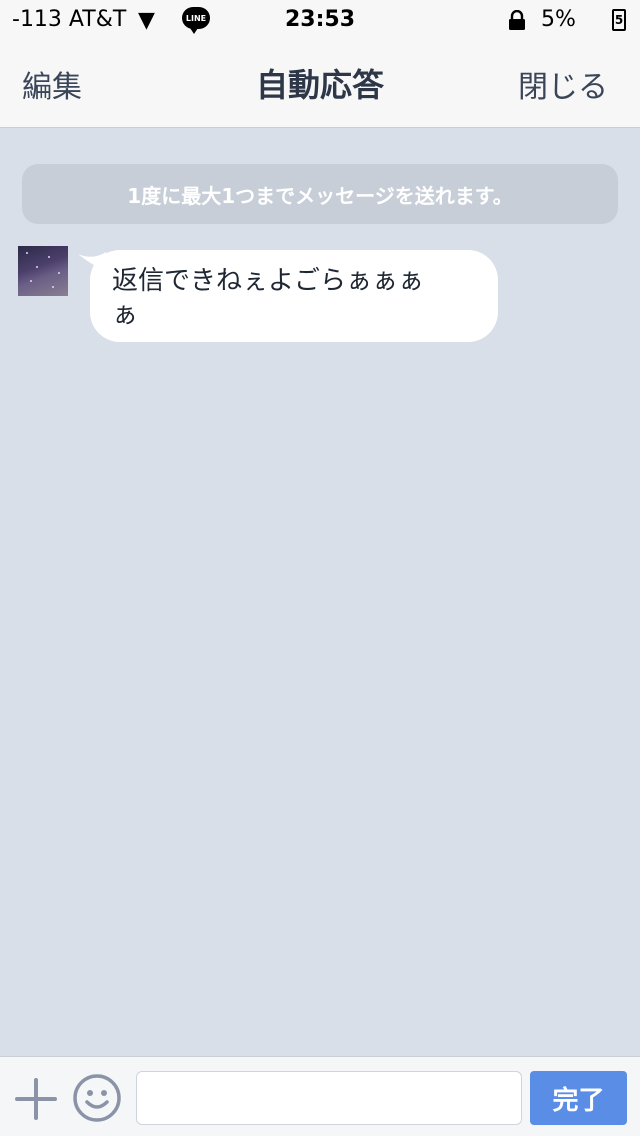  What do you see at coordinates (97, 1098) in the screenshot?
I see `emoji-icon` at bounding box center [97, 1098].